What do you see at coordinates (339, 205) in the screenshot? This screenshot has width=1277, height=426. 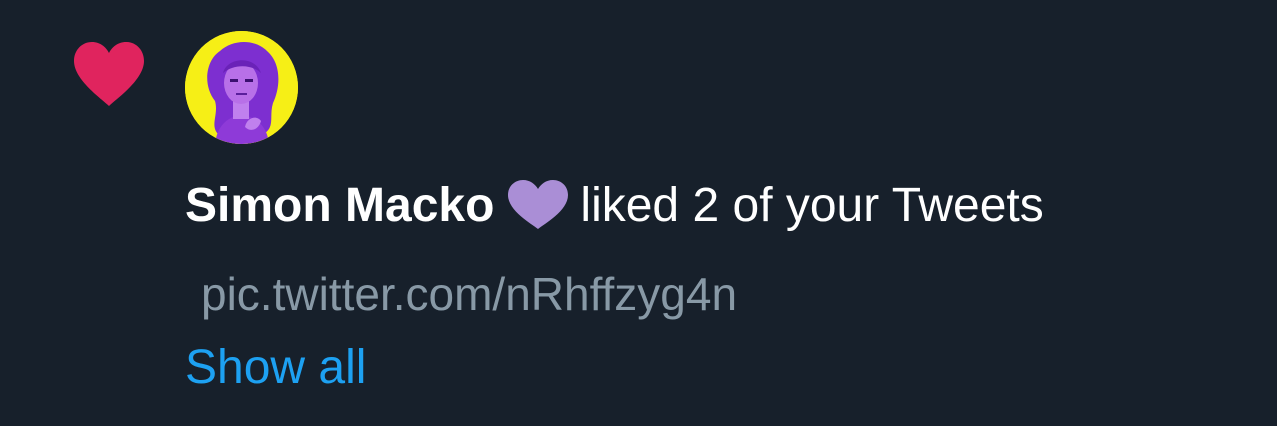 I see `user-name: Simon Macko` at bounding box center [339, 205].